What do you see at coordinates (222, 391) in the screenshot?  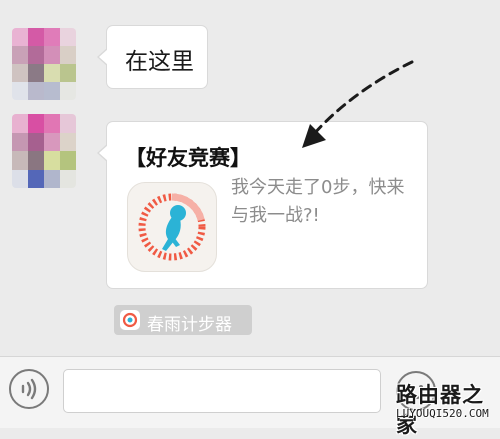 I see `message-input` at bounding box center [222, 391].